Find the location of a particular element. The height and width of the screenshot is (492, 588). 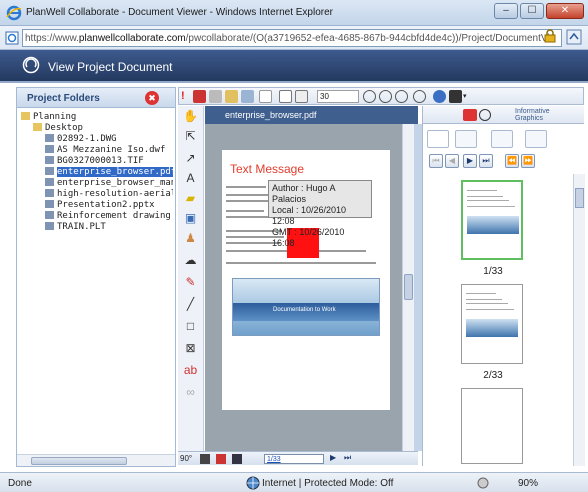

note-tool-icon: ▰ is located at coordinates (190, 198).